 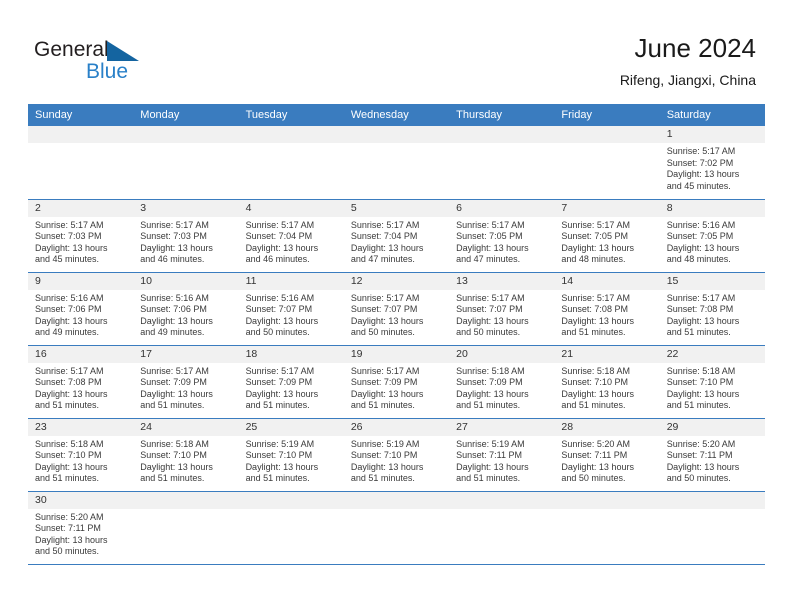 I want to click on general-blue-logo: General Blue, so click(x=124, y=64).